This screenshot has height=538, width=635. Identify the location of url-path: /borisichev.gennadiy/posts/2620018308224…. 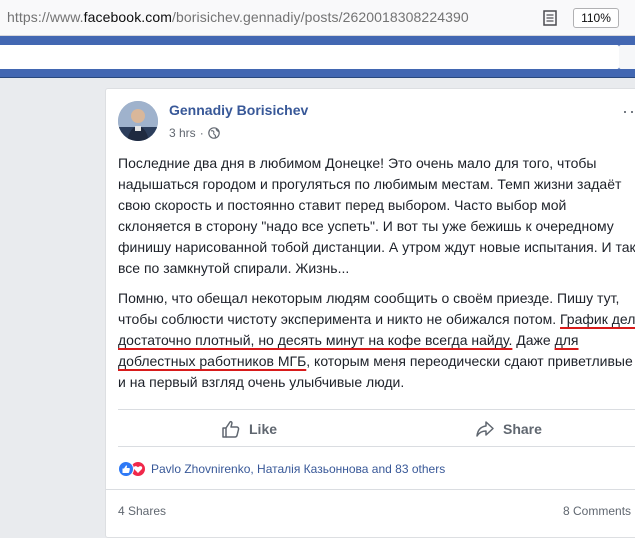
(320, 17).